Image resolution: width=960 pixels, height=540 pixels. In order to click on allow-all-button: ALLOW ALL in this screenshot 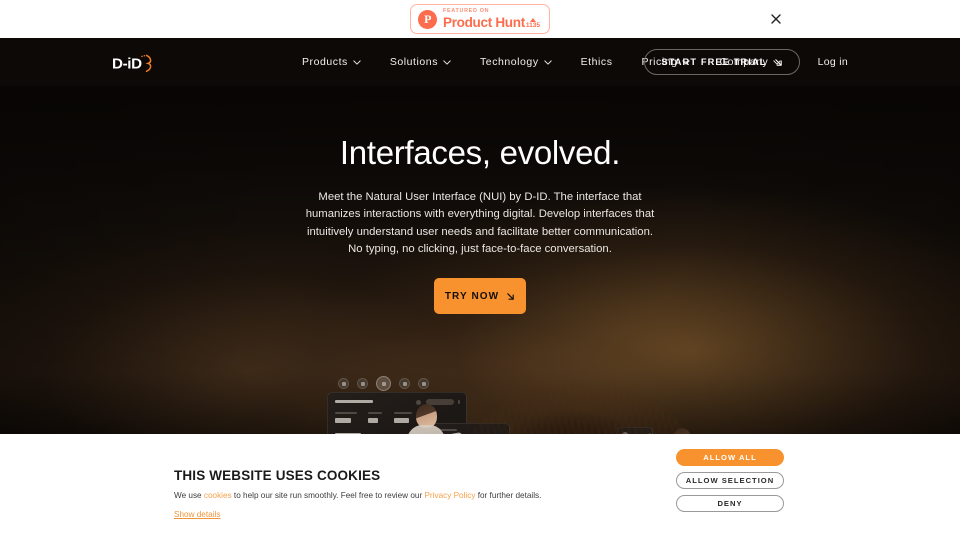, I will do `click(730, 457)`.